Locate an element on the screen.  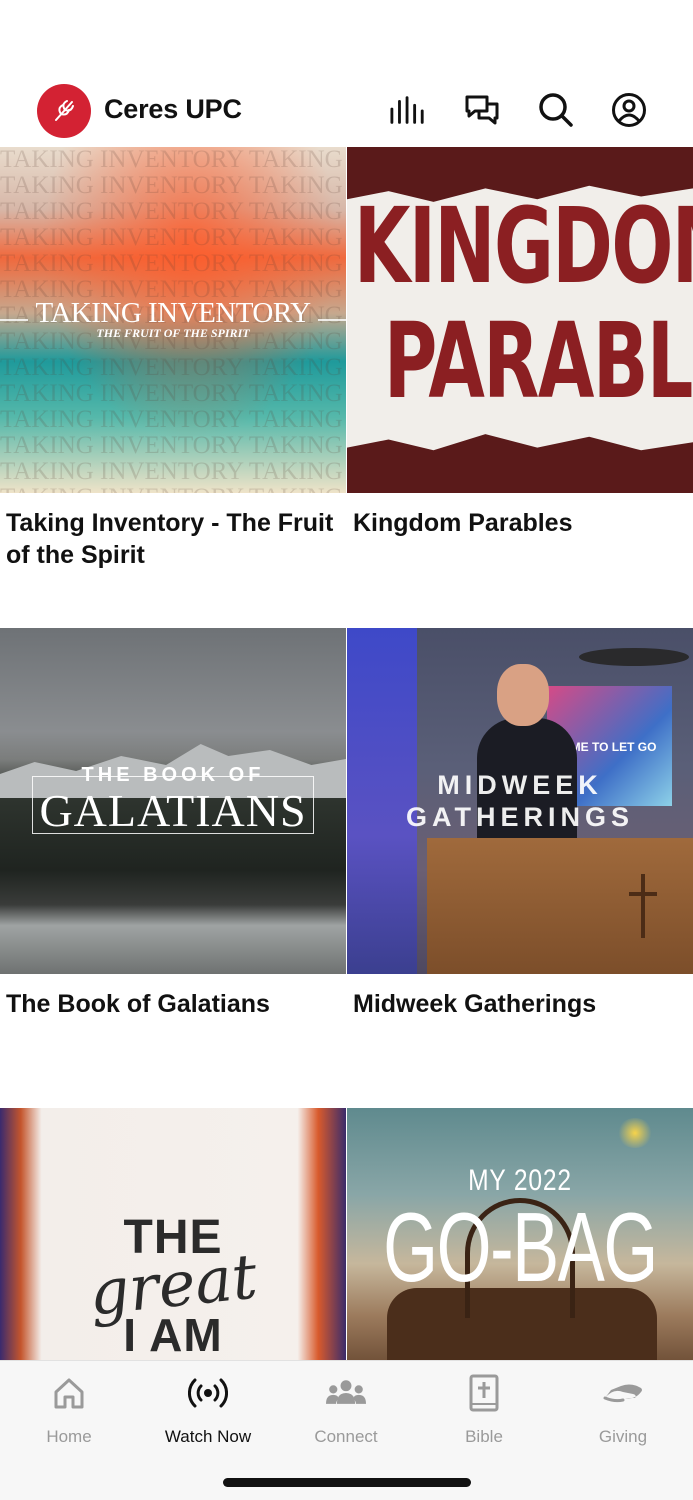
app-title: Ceres UPC is located at coordinates (173, 109).